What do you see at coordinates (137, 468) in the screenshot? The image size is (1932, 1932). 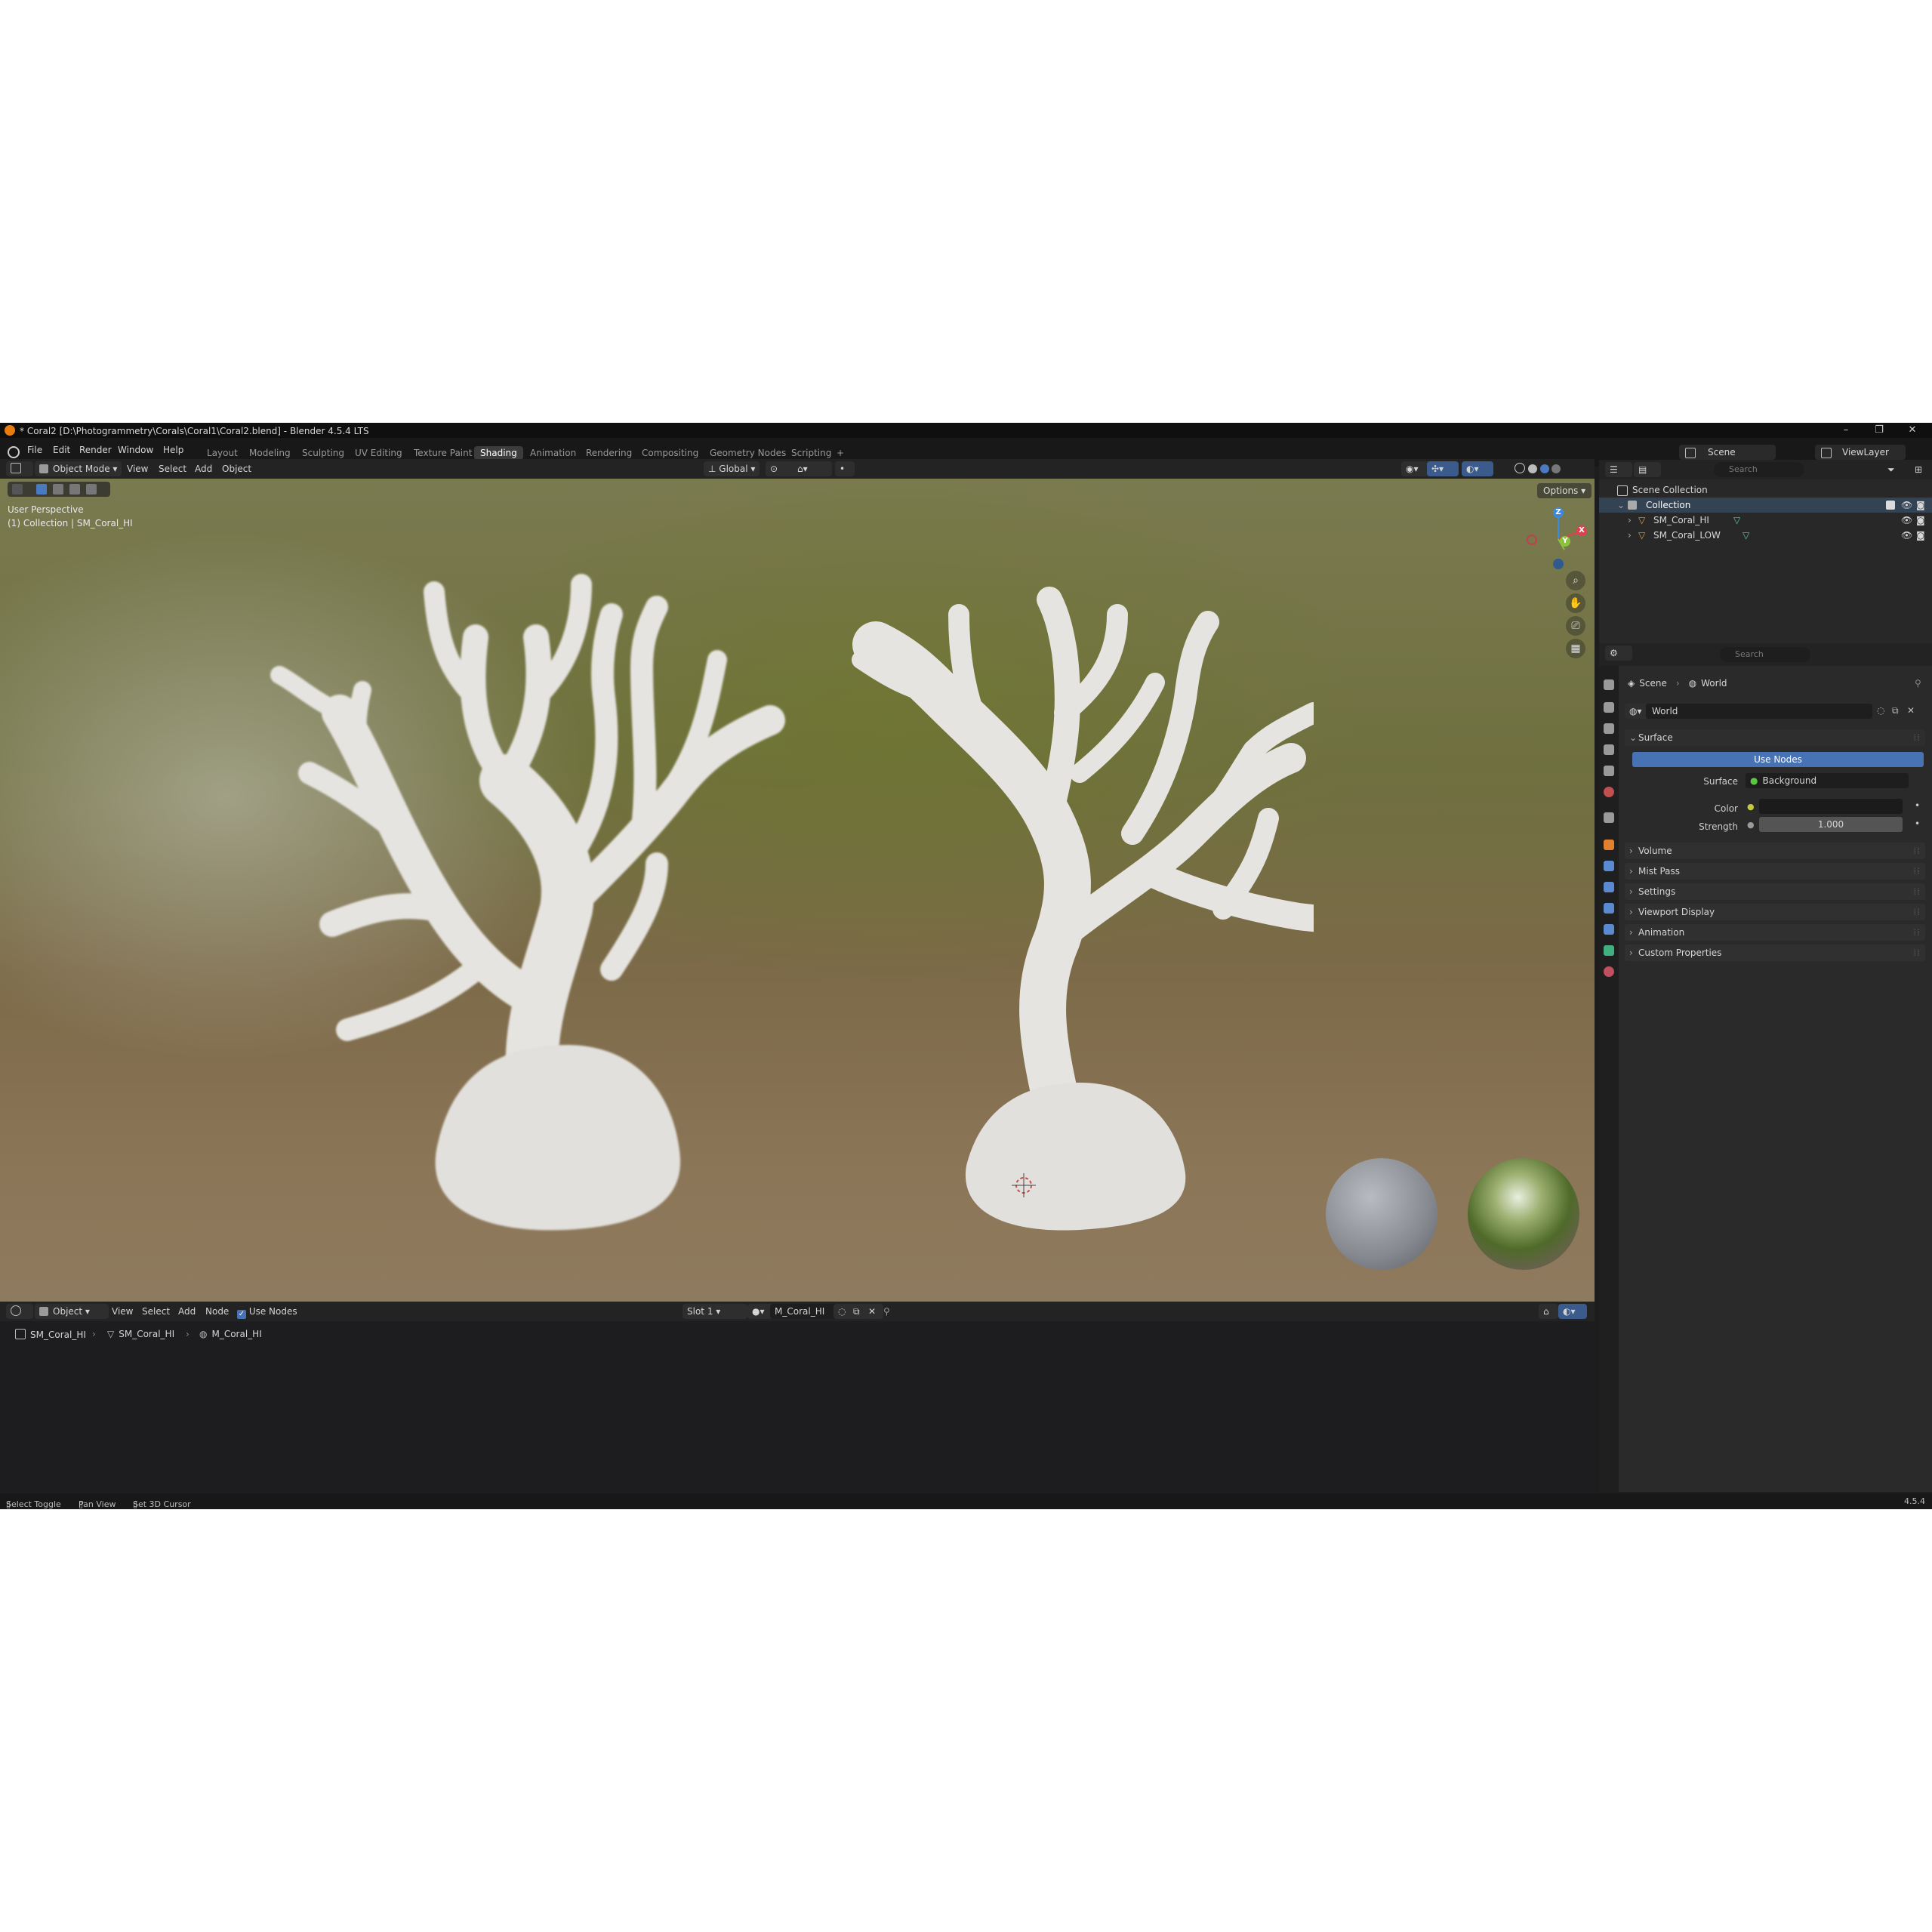 I see `viewport-menu-view: View` at bounding box center [137, 468].